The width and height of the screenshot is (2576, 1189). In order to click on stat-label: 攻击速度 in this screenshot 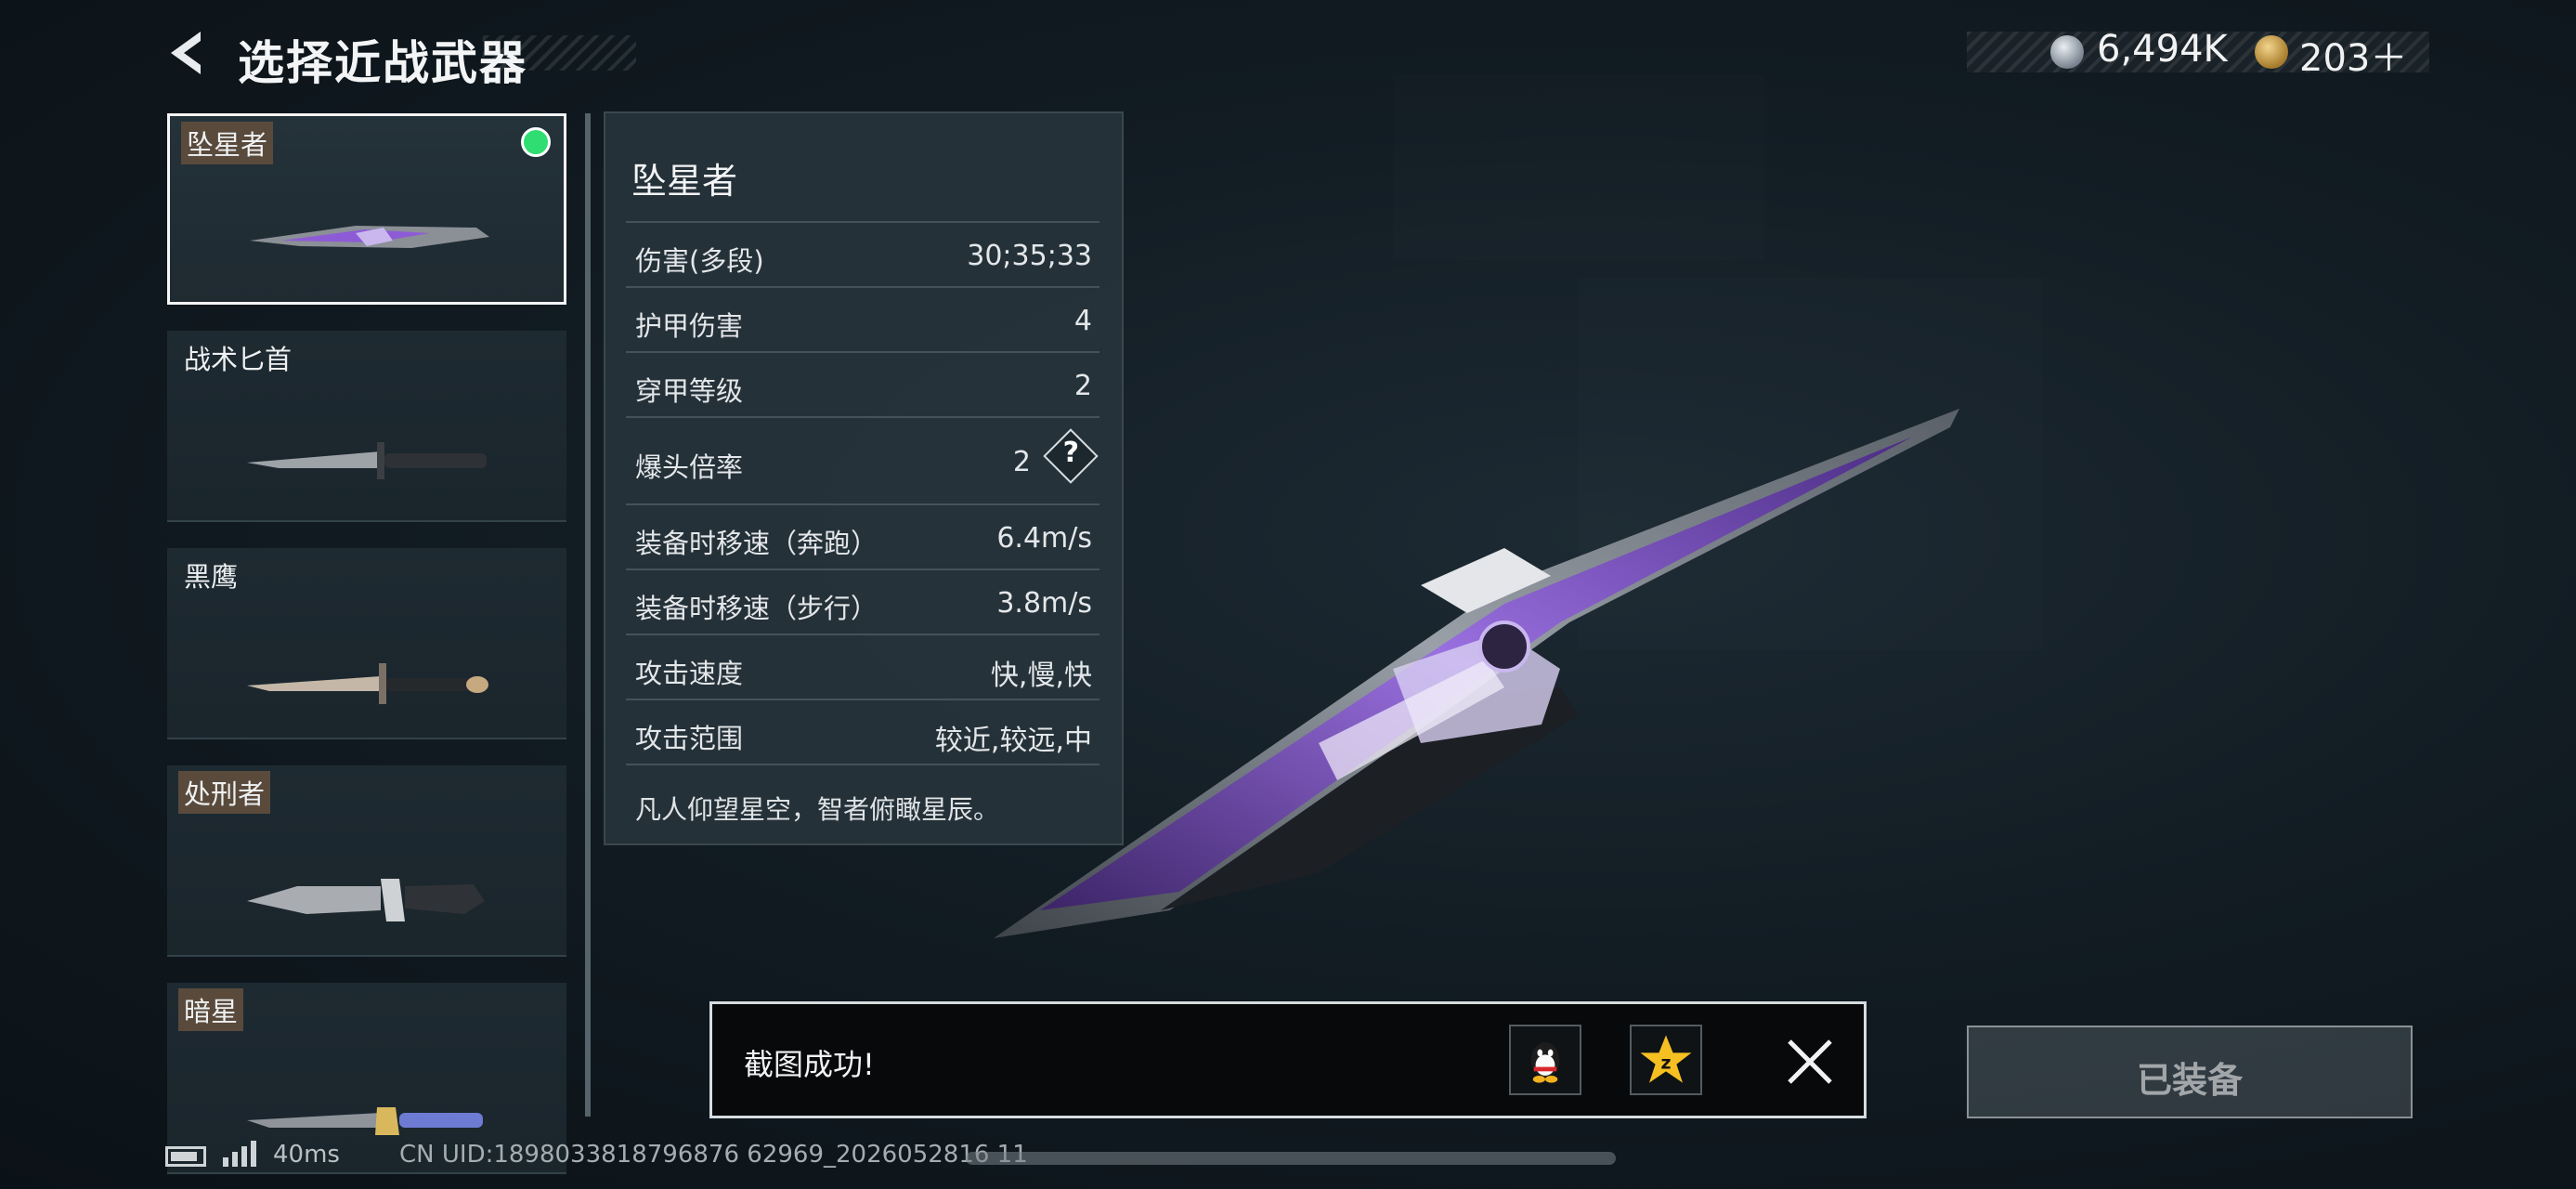, I will do `click(689, 673)`.